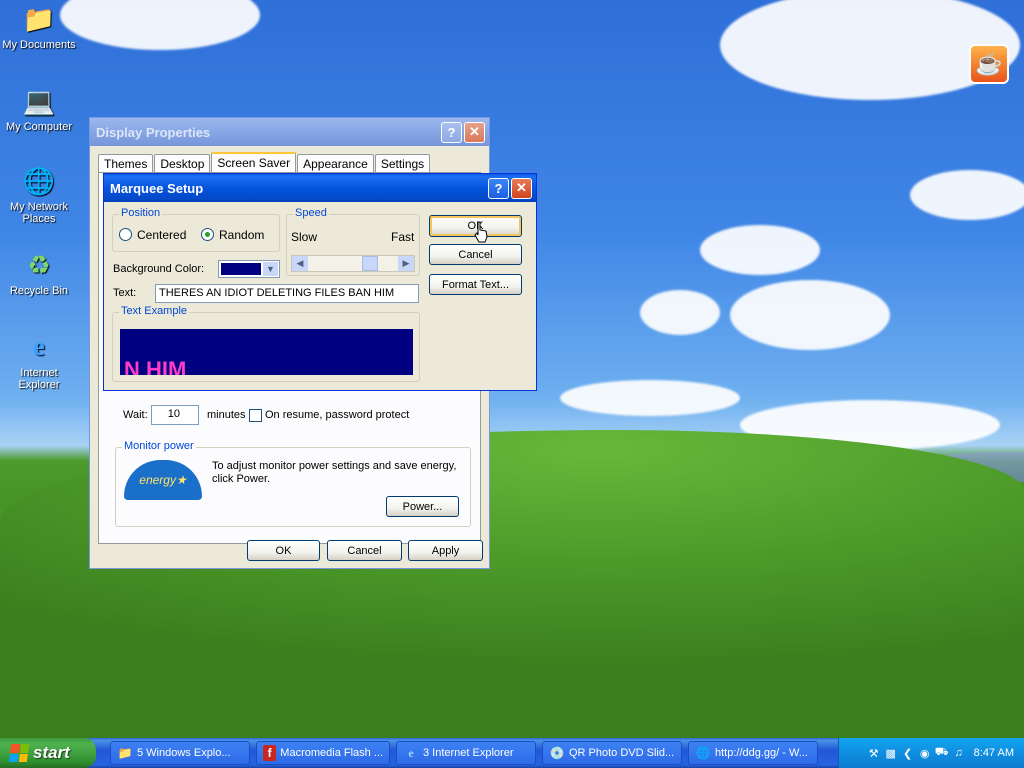 This screenshot has height=768, width=1024. Describe the element at coordinates (353, 263) in the screenshot. I see `speed-slider: ◀ ▶` at that location.